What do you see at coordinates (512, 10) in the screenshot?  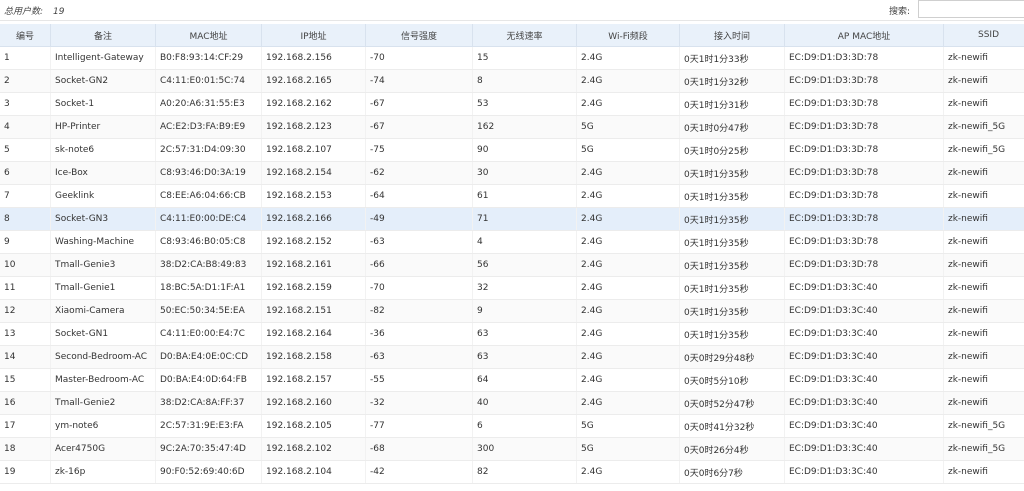 I see `top-bar: 总用户数: 19 搜索:` at bounding box center [512, 10].